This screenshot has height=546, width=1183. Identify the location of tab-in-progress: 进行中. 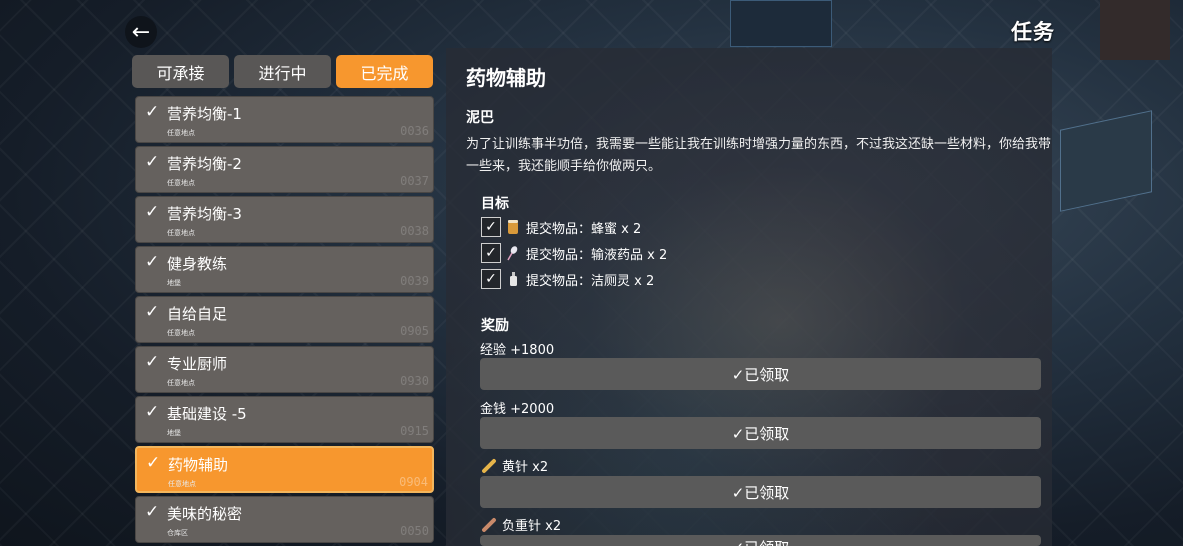
(282, 71).